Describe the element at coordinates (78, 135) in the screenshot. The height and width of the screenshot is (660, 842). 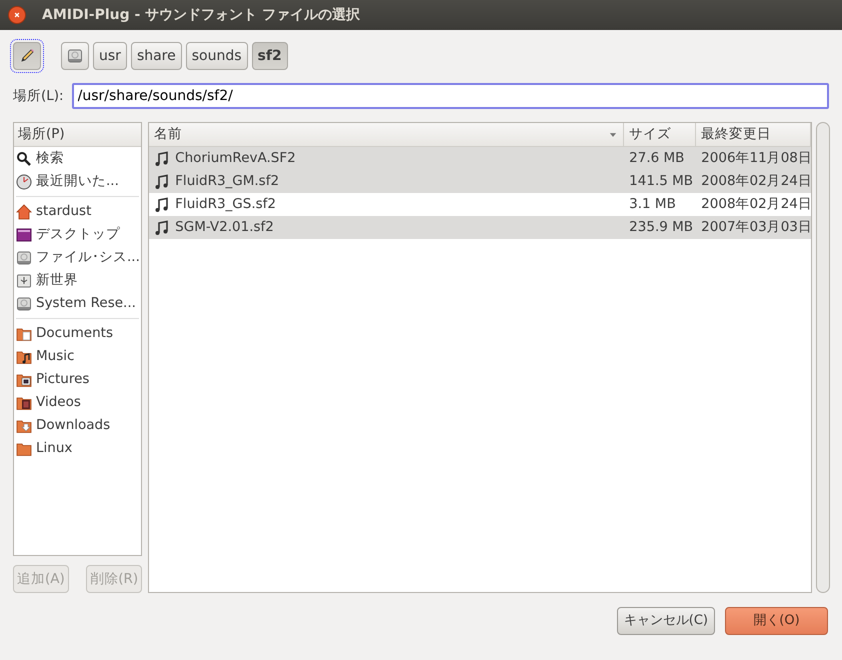
I see `places-header: 場所(P)` at that location.